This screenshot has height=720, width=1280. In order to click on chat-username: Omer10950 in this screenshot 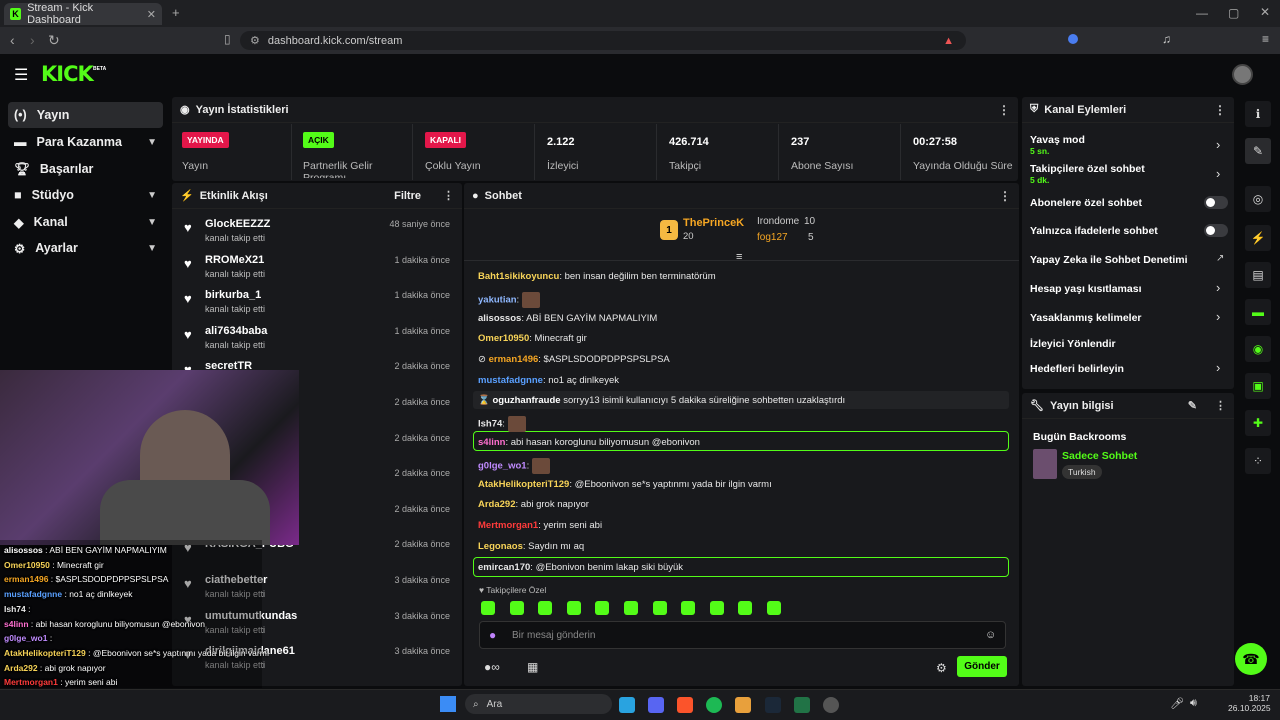, I will do `click(503, 338)`.